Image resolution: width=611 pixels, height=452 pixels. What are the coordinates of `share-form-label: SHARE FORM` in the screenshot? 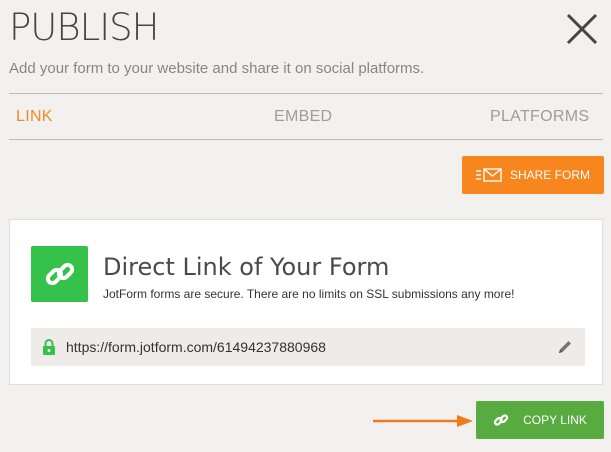 It's located at (549, 175).